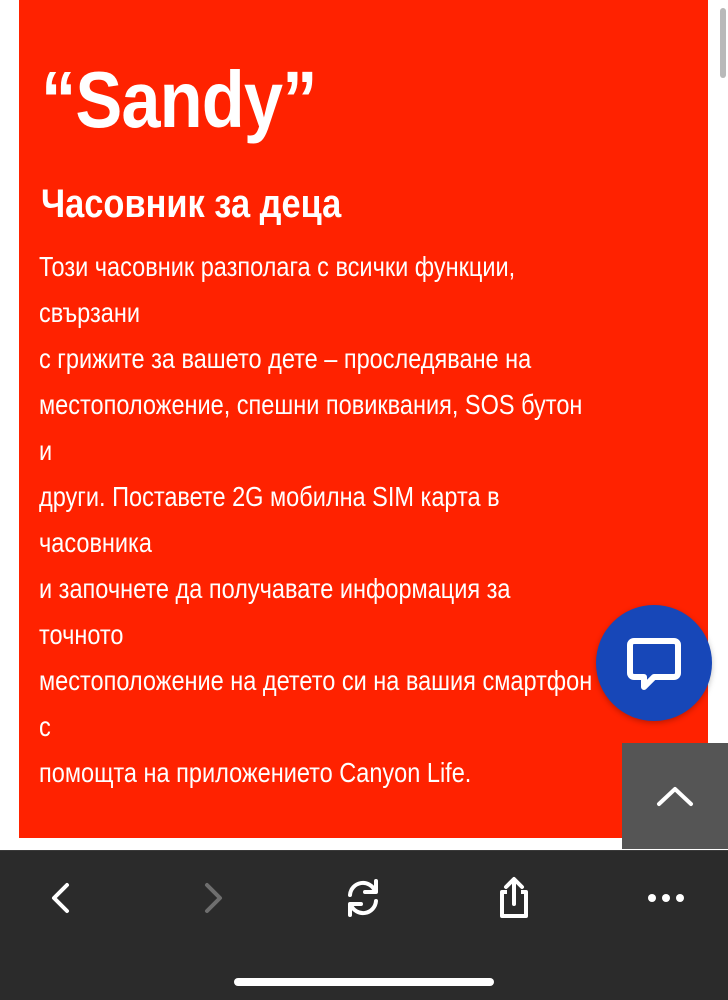 This screenshot has height=1000, width=728. What do you see at coordinates (364, 850) in the screenshot?
I see `toolbar-divider` at bounding box center [364, 850].